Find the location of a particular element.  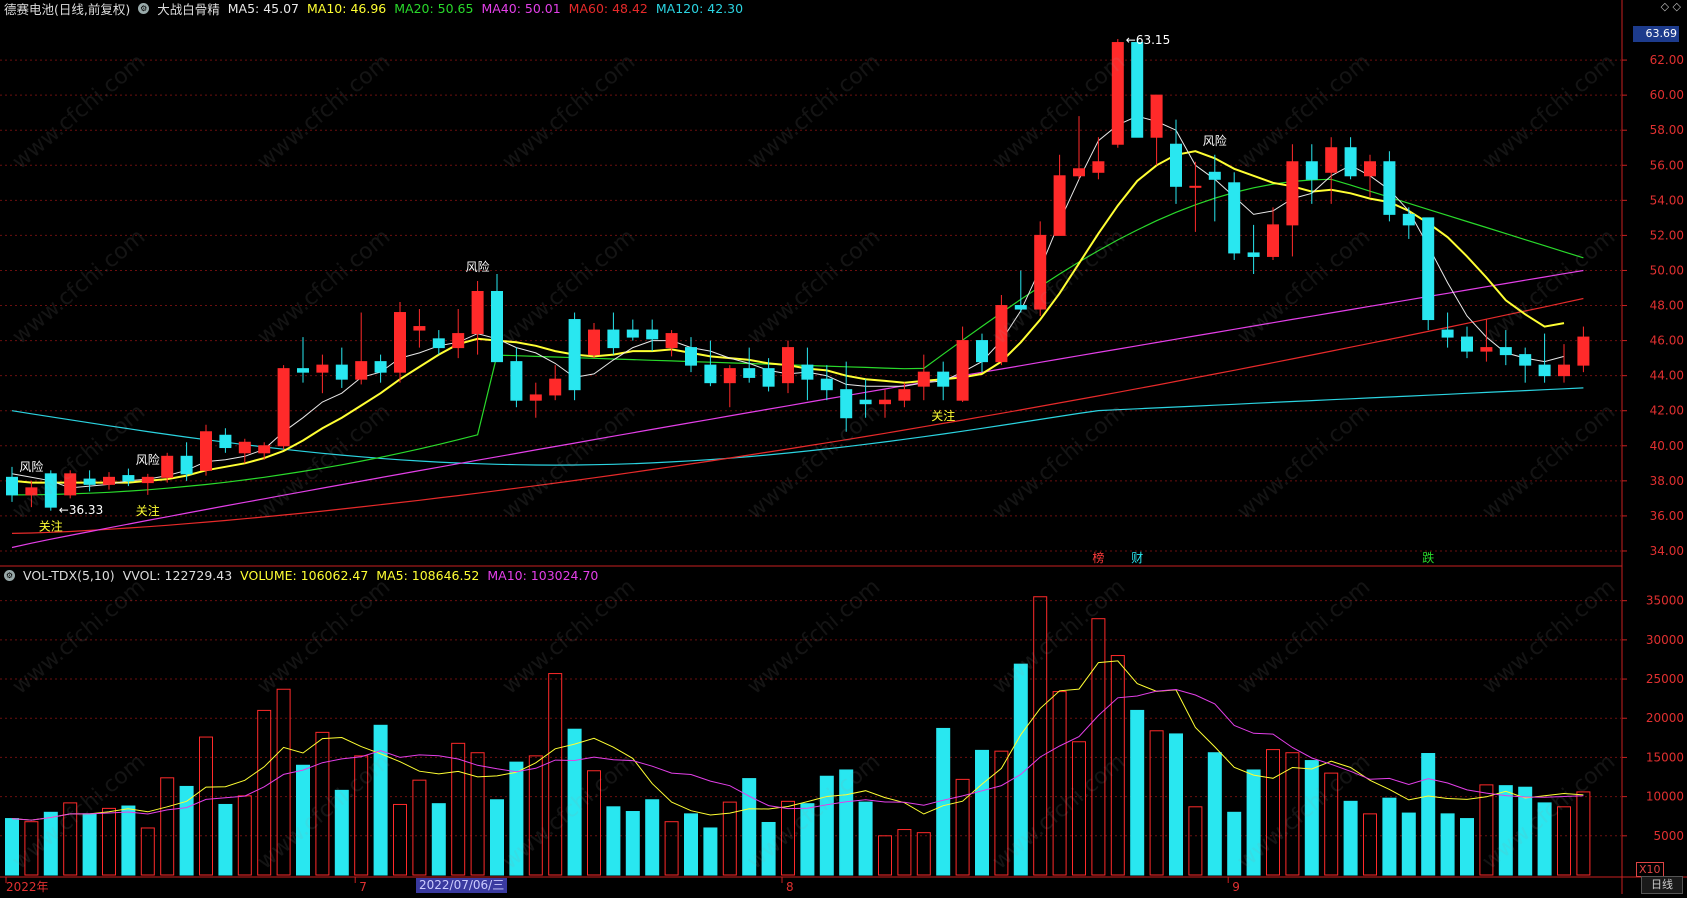

ma5-value: MA5: 45.07 is located at coordinates (263, 8).